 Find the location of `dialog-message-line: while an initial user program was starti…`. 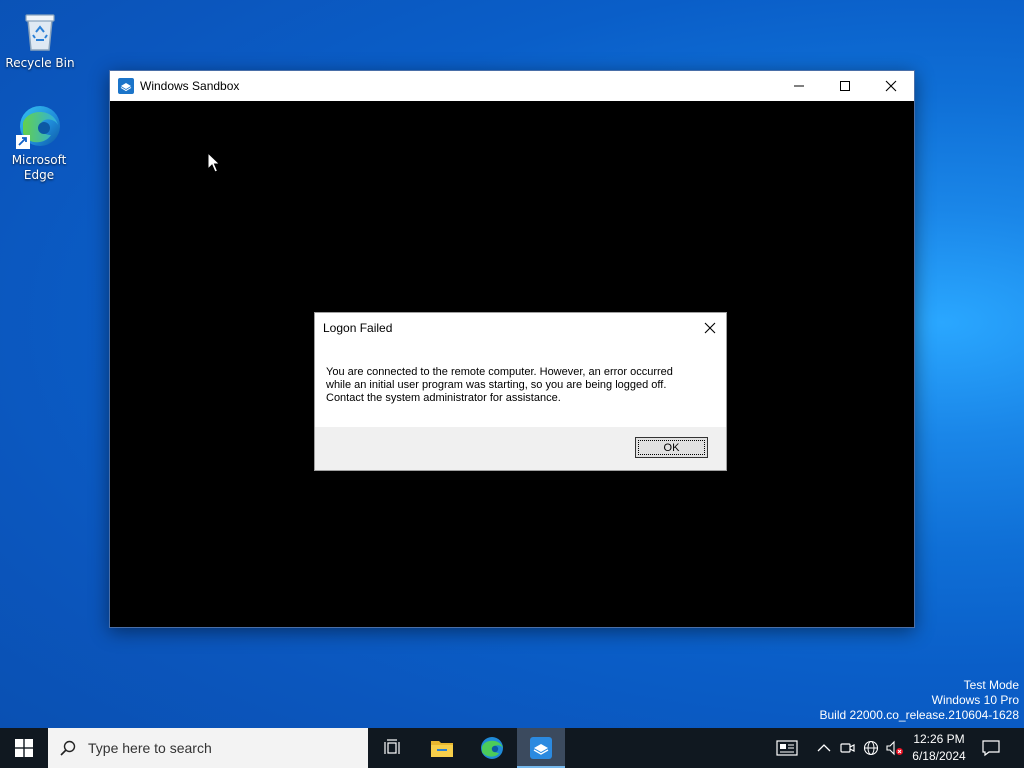

dialog-message-line: while an initial user program was starti… is located at coordinates (496, 385).